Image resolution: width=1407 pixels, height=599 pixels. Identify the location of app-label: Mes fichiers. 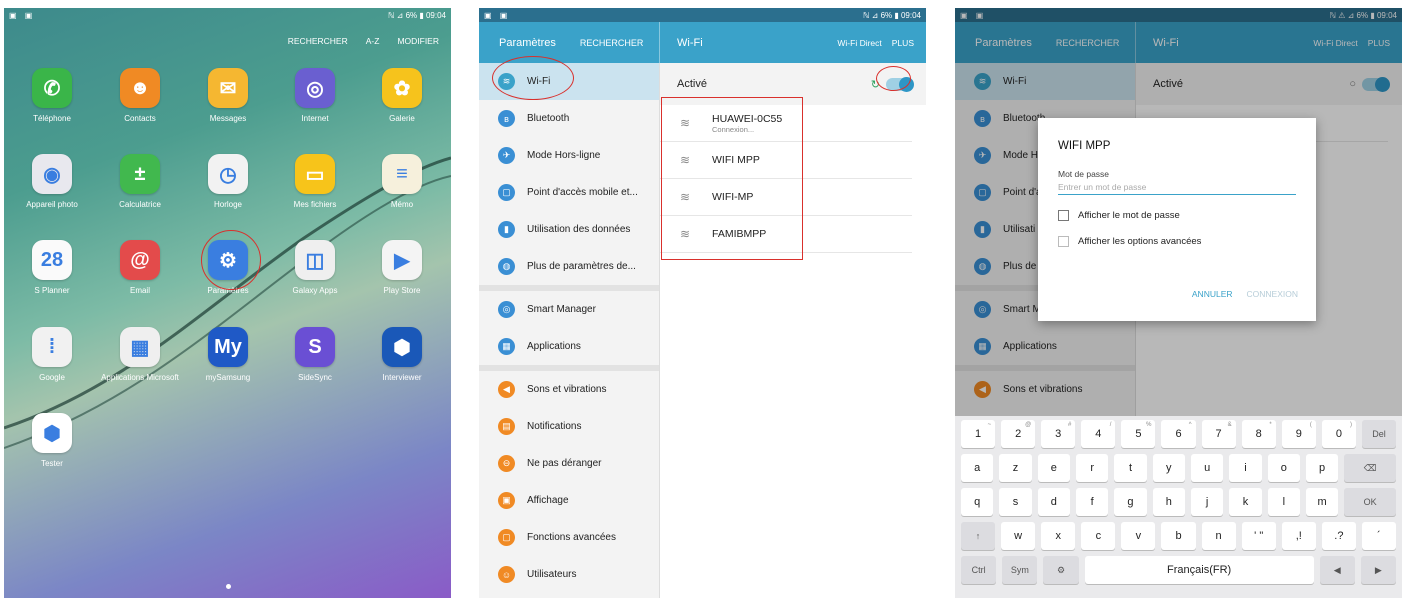
(315, 204).